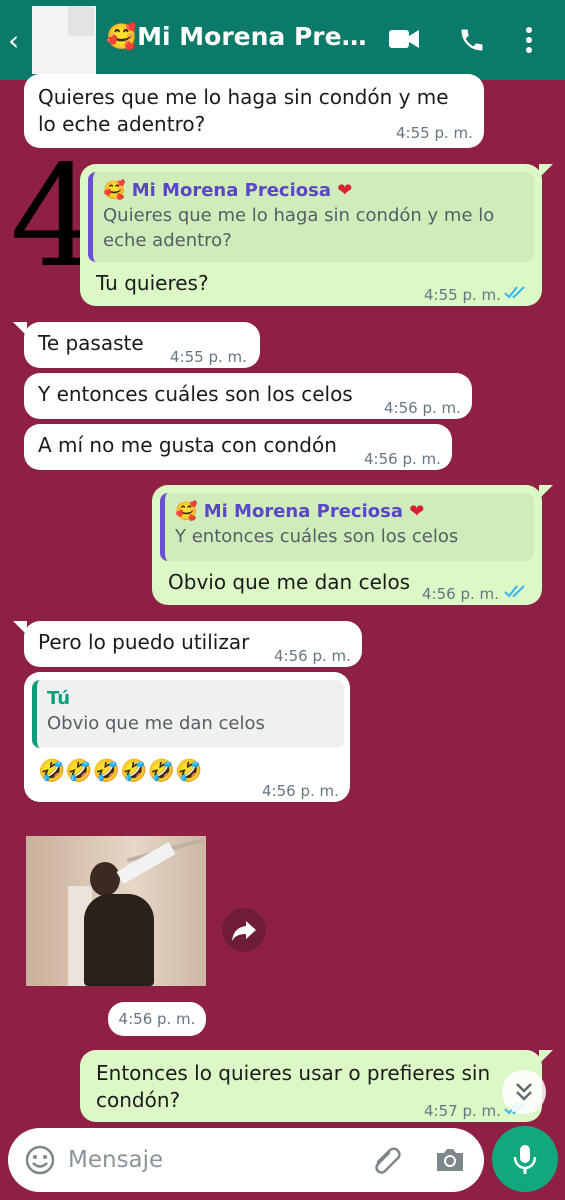 Image resolution: width=565 pixels, height=1200 pixels. Describe the element at coordinates (317, 536) in the screenshot. I see `quote-text: Y entonces cuáles son los celos` at that location.